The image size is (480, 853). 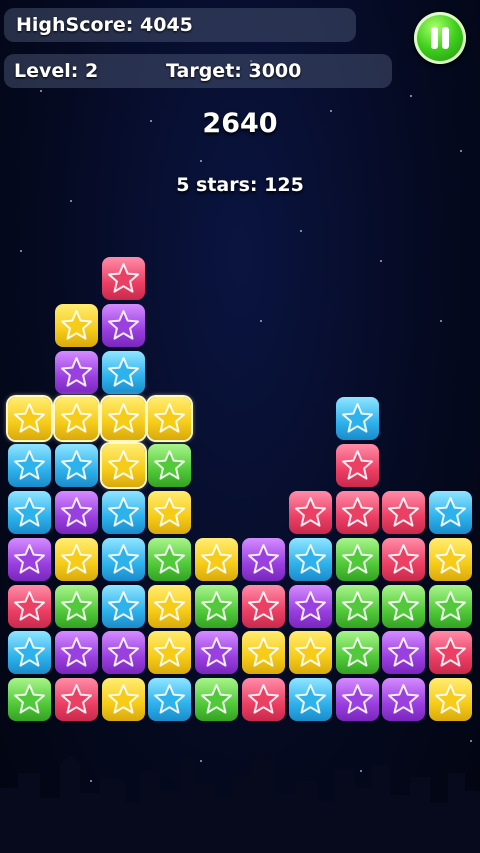 I want to click on target-label: Target: 3000, so click(x=234, y=71).